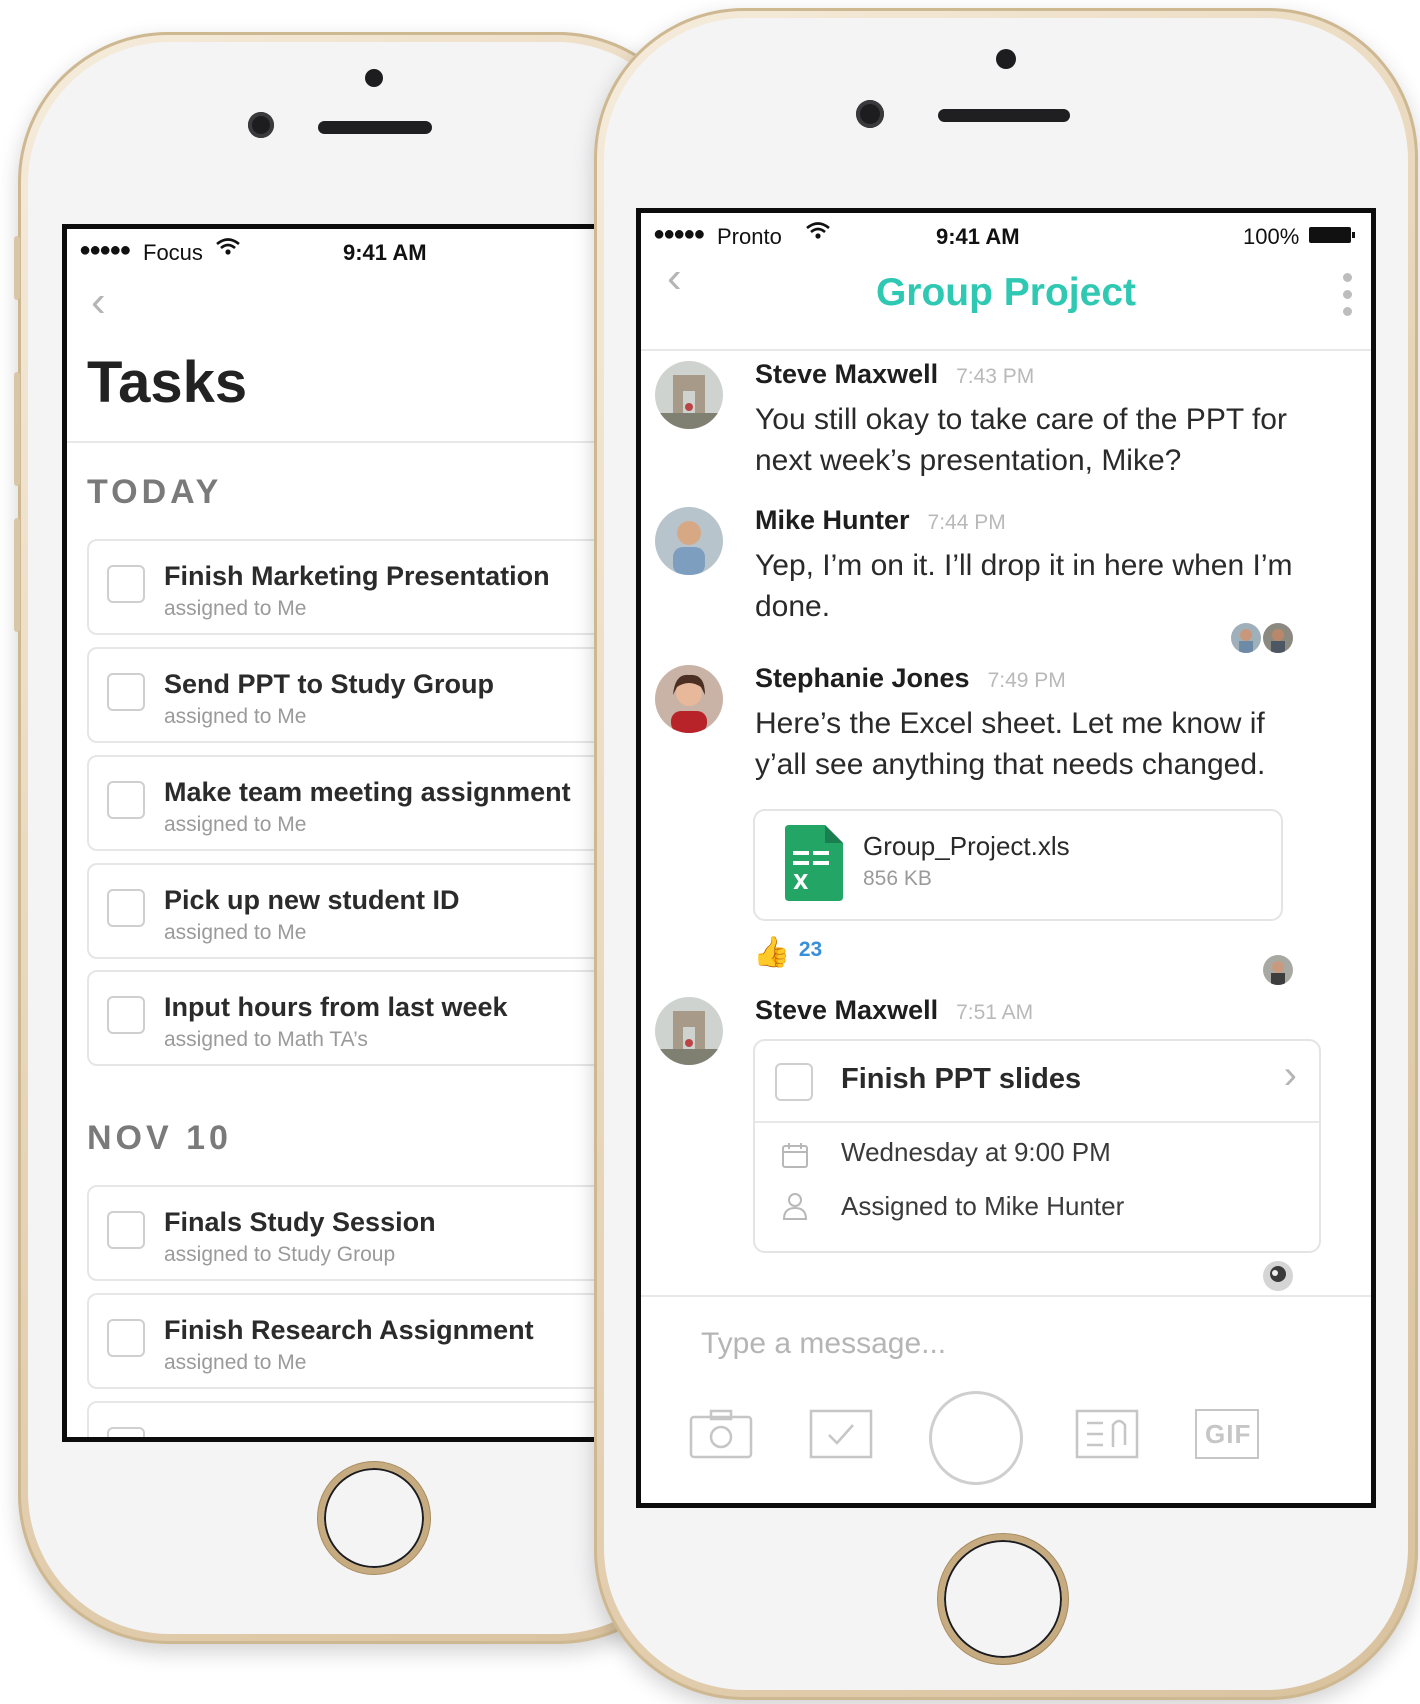  I want to click on task-due-date: Wednesday at 9:00 PM, so click(976, 1152).